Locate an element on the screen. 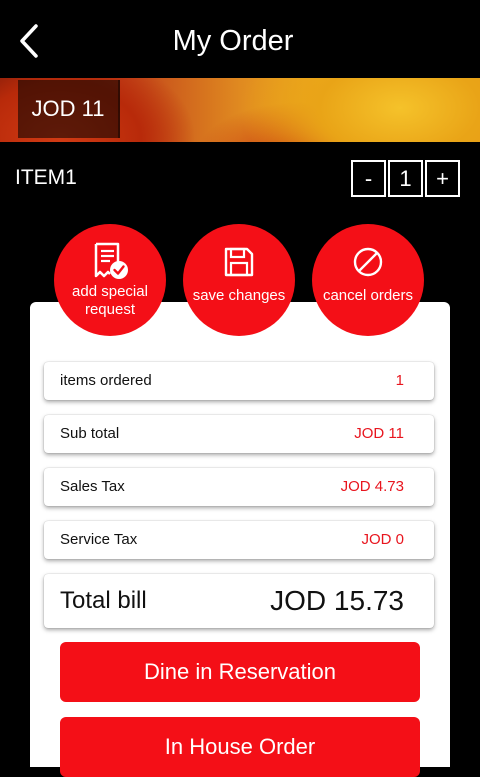  add-special-request-label-line1: add special is located at coordinates (110, 291).